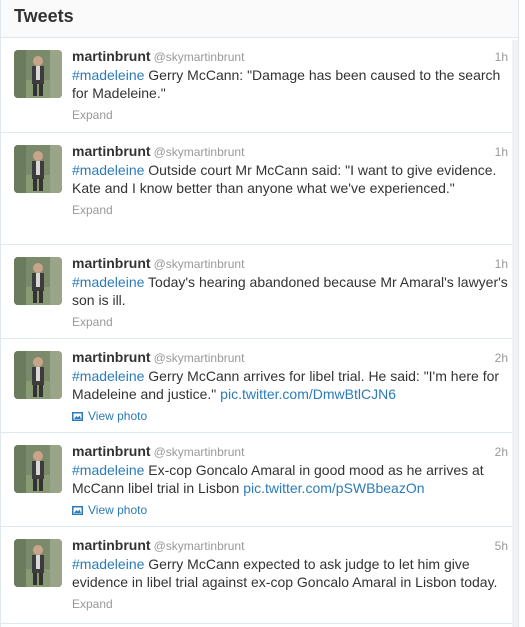 Image resolution: width=525 pixels, height=627 pixels. What do you see at coordinates (501, 546) in the screenshot?
I see `tweet-timestamp: 5h` at bounding box center [501, 546].